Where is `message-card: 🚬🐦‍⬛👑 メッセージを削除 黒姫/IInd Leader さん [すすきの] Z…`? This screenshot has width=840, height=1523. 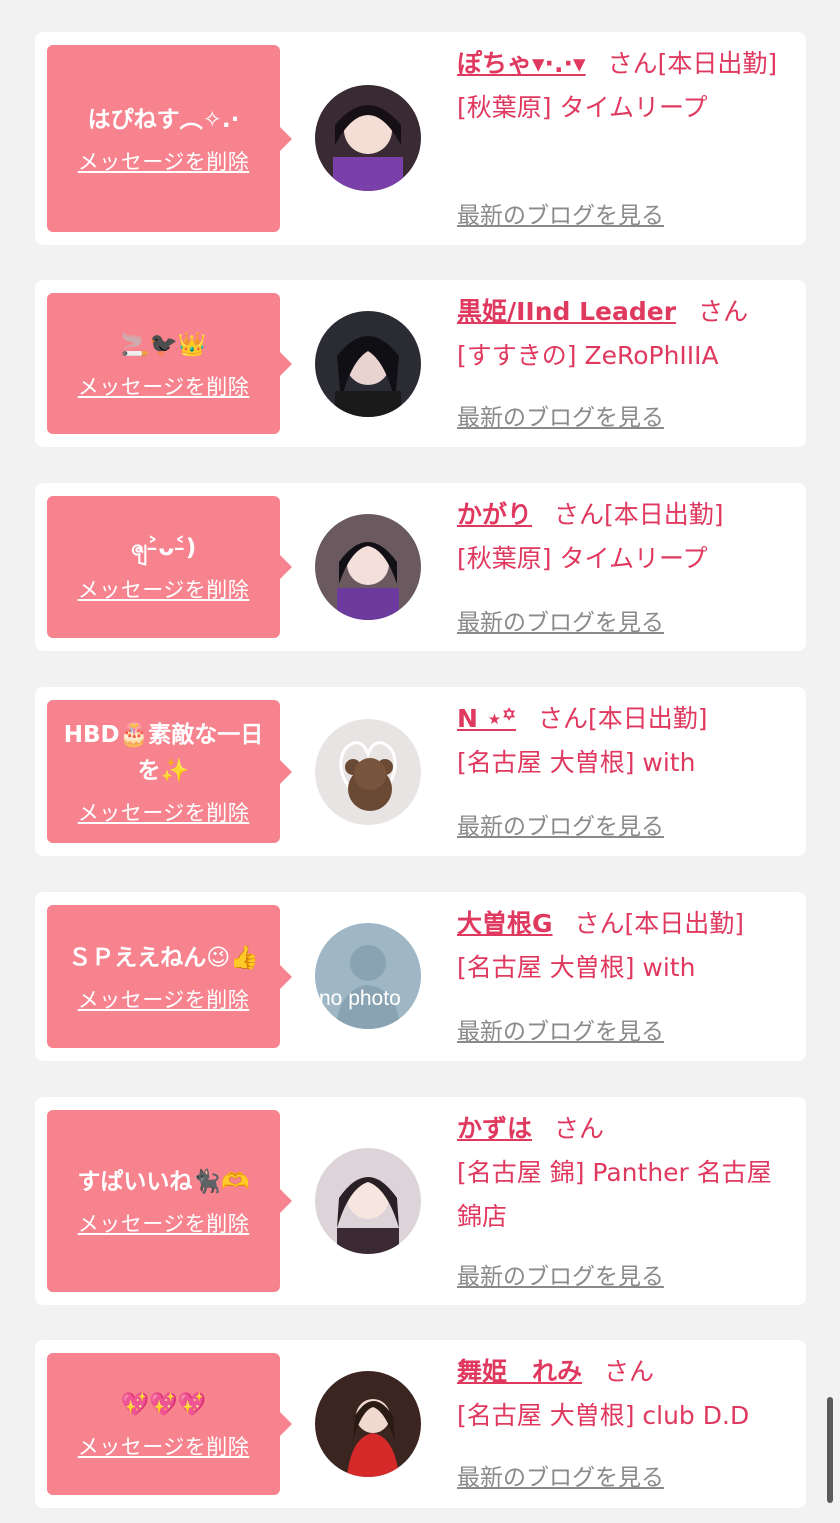
message-card: 🚬🐦‍⬛👑 メッセージを削除 黒姫/IInd Leader さん [すすきの] Z… is located at coordinates (420, 363).